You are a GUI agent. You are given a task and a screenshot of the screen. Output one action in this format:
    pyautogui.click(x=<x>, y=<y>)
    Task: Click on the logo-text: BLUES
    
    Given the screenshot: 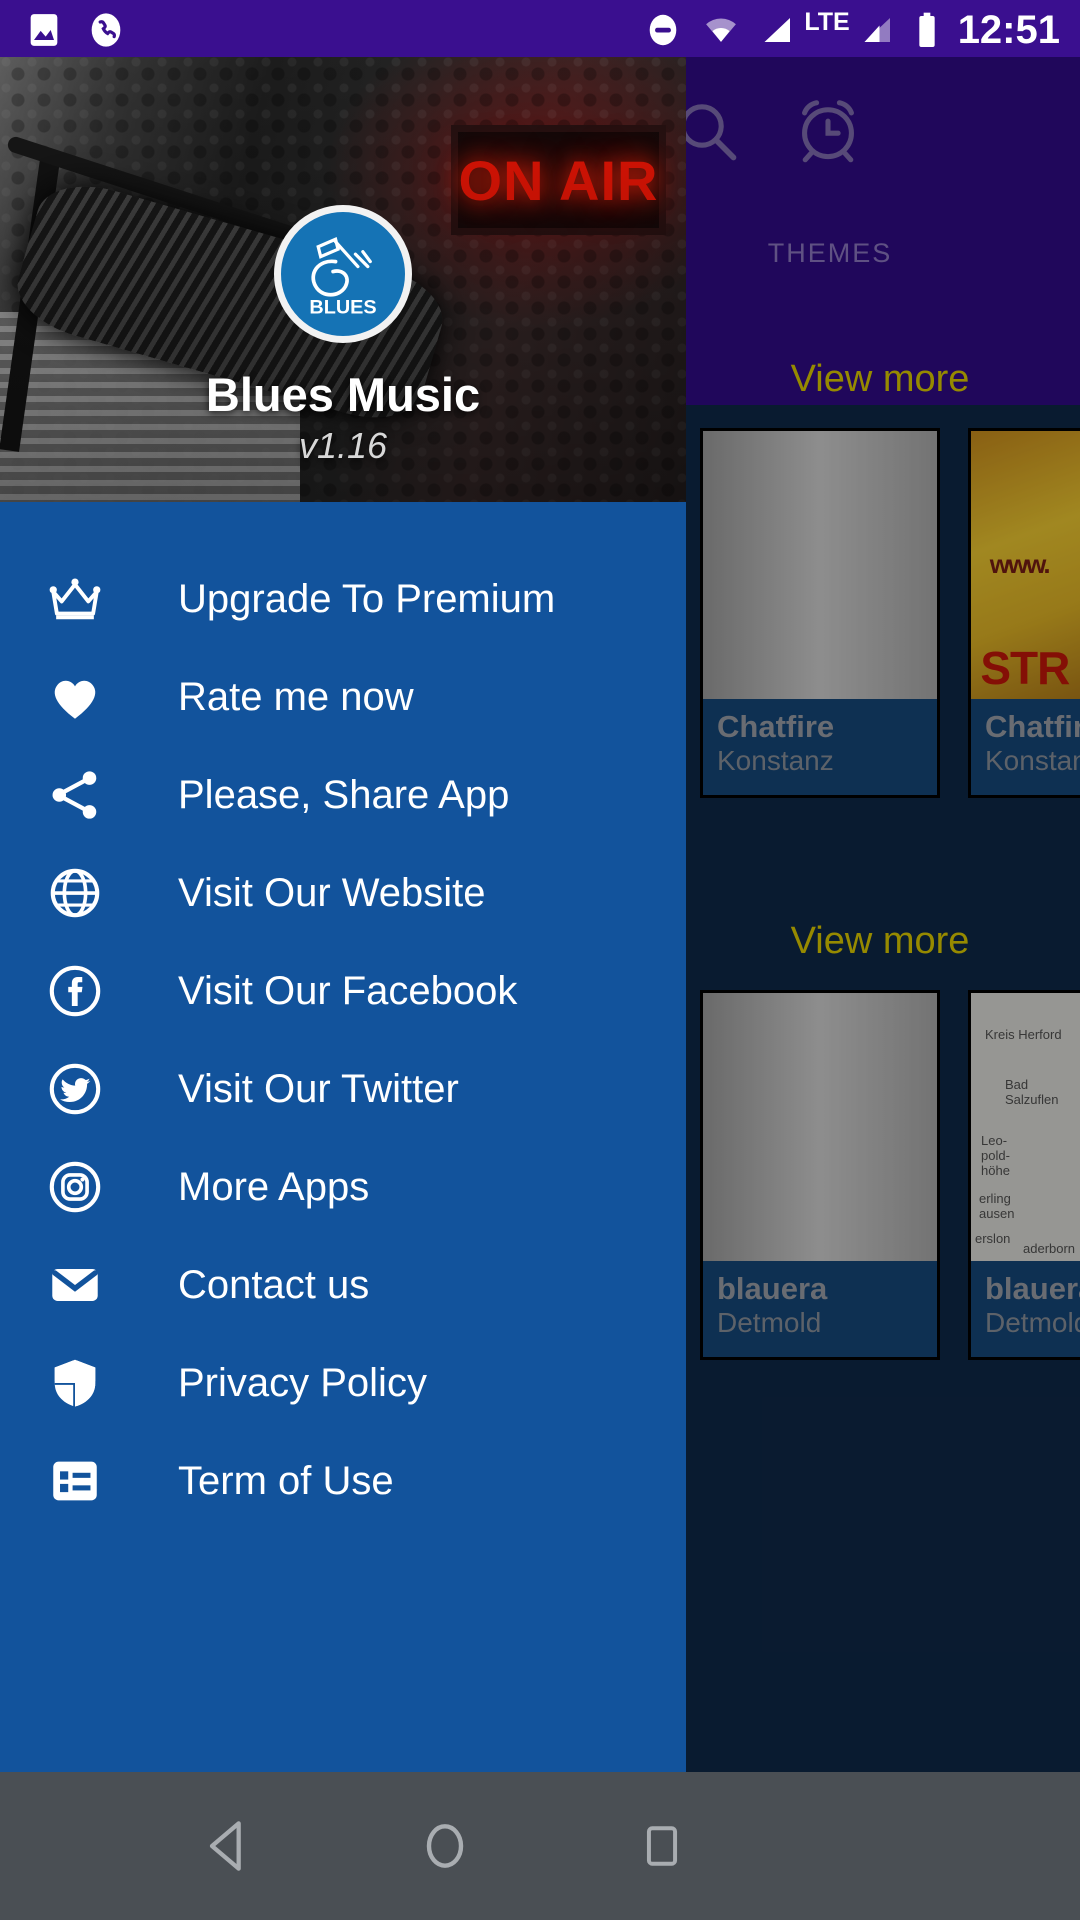 What is the action you would take?
    pyautogui.click(x=342, y=308)
    